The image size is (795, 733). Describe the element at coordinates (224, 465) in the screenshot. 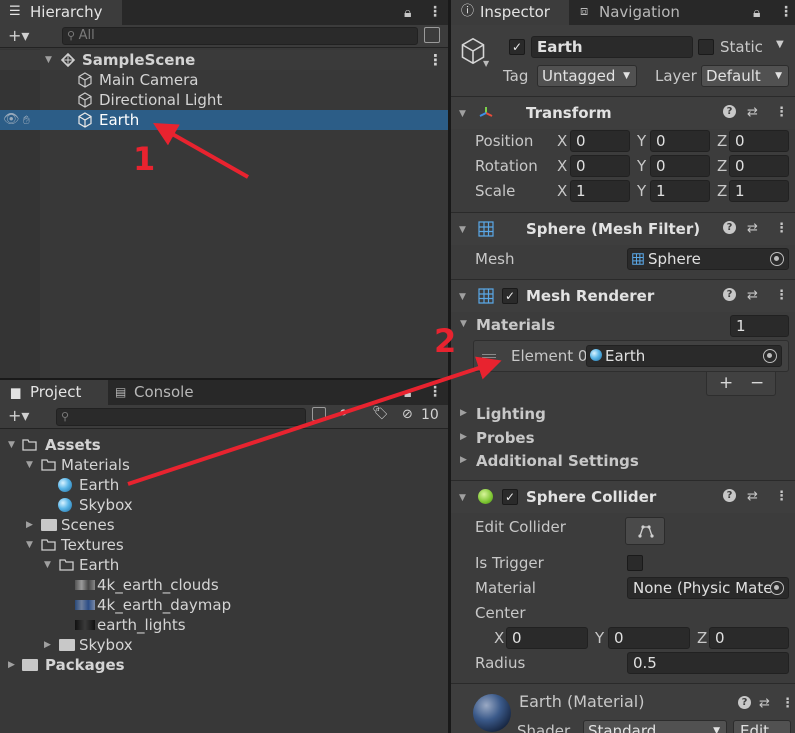

I see `tree-item-materials: ▼ Materials` at that location.